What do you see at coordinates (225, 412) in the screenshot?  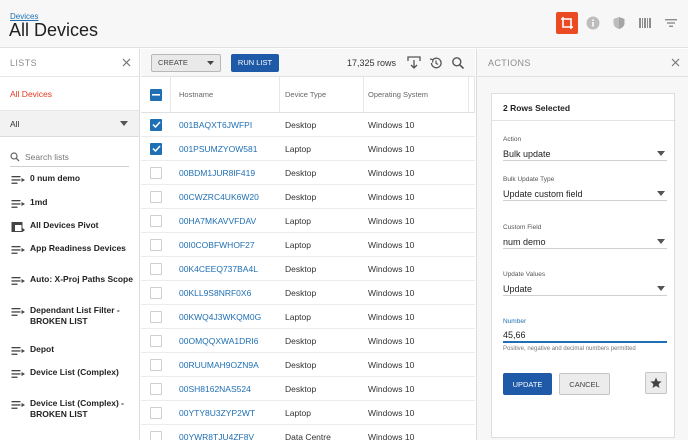 I see `hostname-link: 00YTY8U3ZYP2WT` at bounding box center [225, 412].